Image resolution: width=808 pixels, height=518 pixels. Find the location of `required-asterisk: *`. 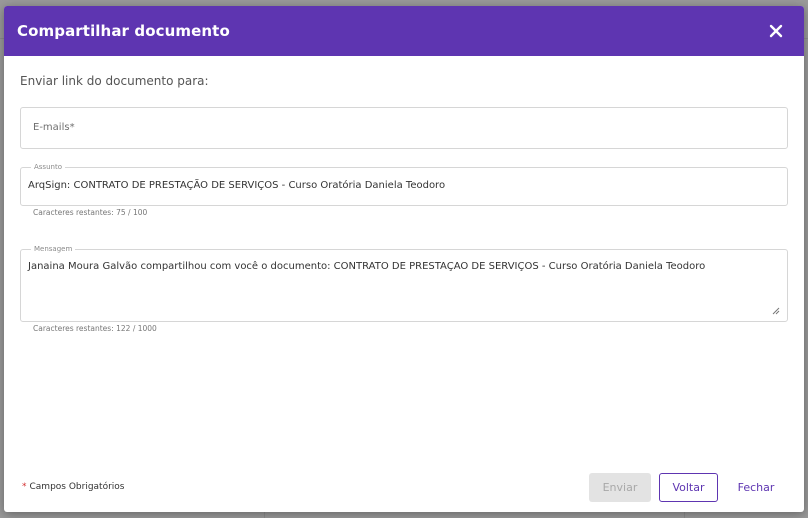

required-asterisk: * is located at coordinates (24, 487).